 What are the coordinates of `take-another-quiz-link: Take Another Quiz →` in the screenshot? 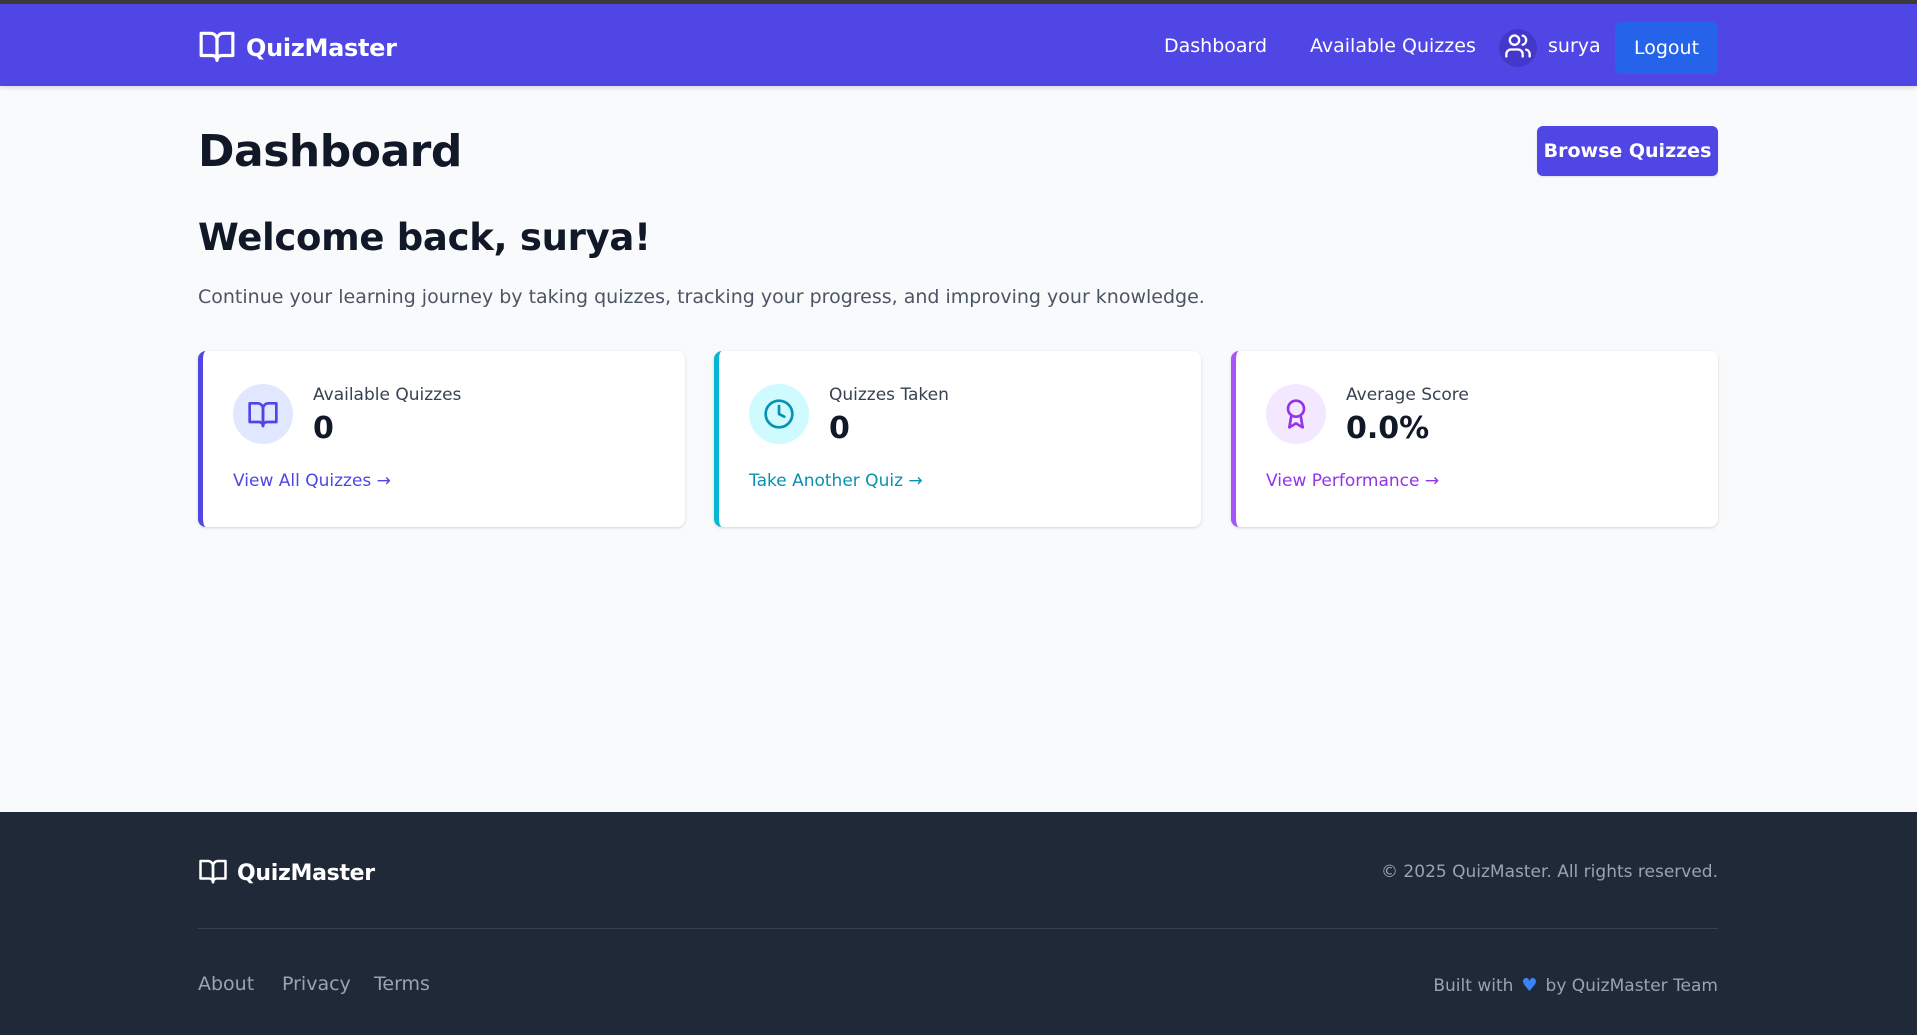 It's located at (836, 481).